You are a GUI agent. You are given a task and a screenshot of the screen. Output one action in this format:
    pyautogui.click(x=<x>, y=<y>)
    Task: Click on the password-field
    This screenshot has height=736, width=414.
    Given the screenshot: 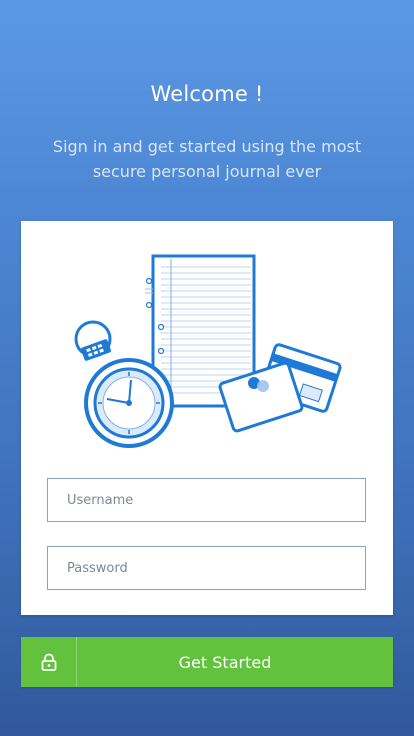 What is the action you would take?
    pyautogui.click(x=206, y=568)
    